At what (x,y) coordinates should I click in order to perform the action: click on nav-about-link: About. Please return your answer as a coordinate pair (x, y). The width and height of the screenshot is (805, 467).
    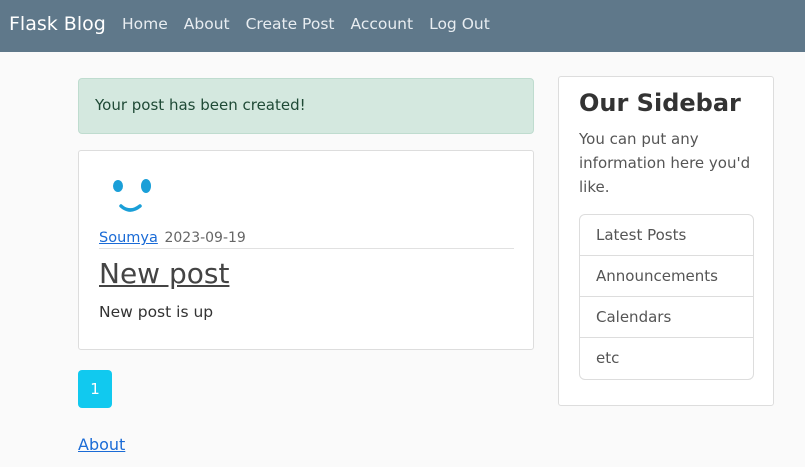
    Looking at the image, I should click on (207, 24).